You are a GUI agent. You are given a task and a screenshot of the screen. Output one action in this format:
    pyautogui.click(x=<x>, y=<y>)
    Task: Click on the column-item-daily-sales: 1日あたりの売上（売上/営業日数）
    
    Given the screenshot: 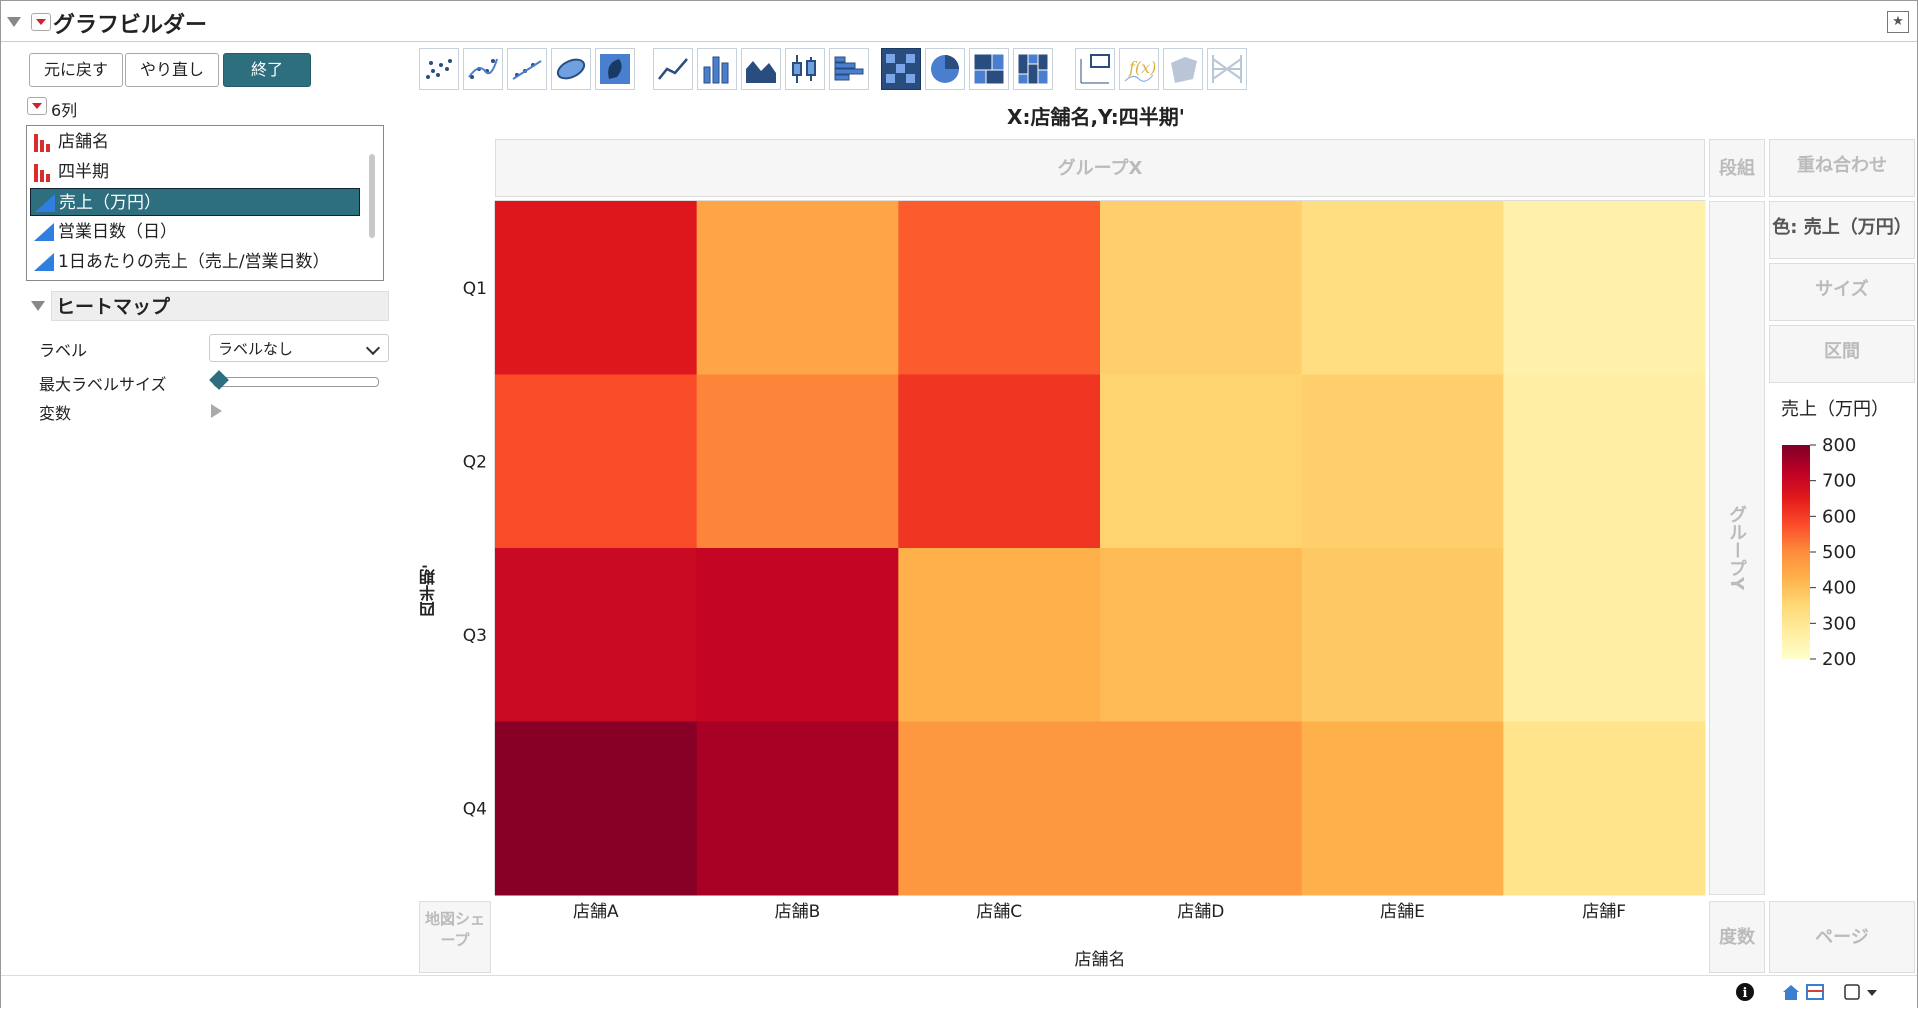 What is the action you would take?
    pyautogui.click(x=203, y=262)
    